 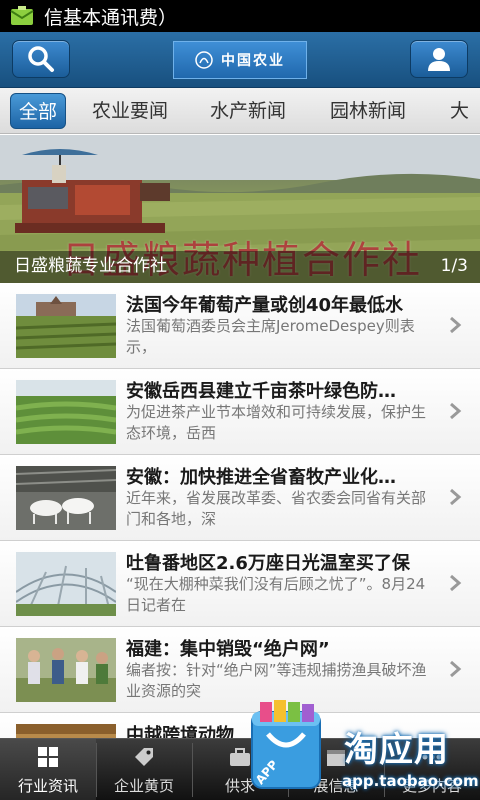 What do you see at coordinates (286, 744) in the screenshot?
I see `shopping-bag-logo-icon: APP` at bounding box center [286, 744].